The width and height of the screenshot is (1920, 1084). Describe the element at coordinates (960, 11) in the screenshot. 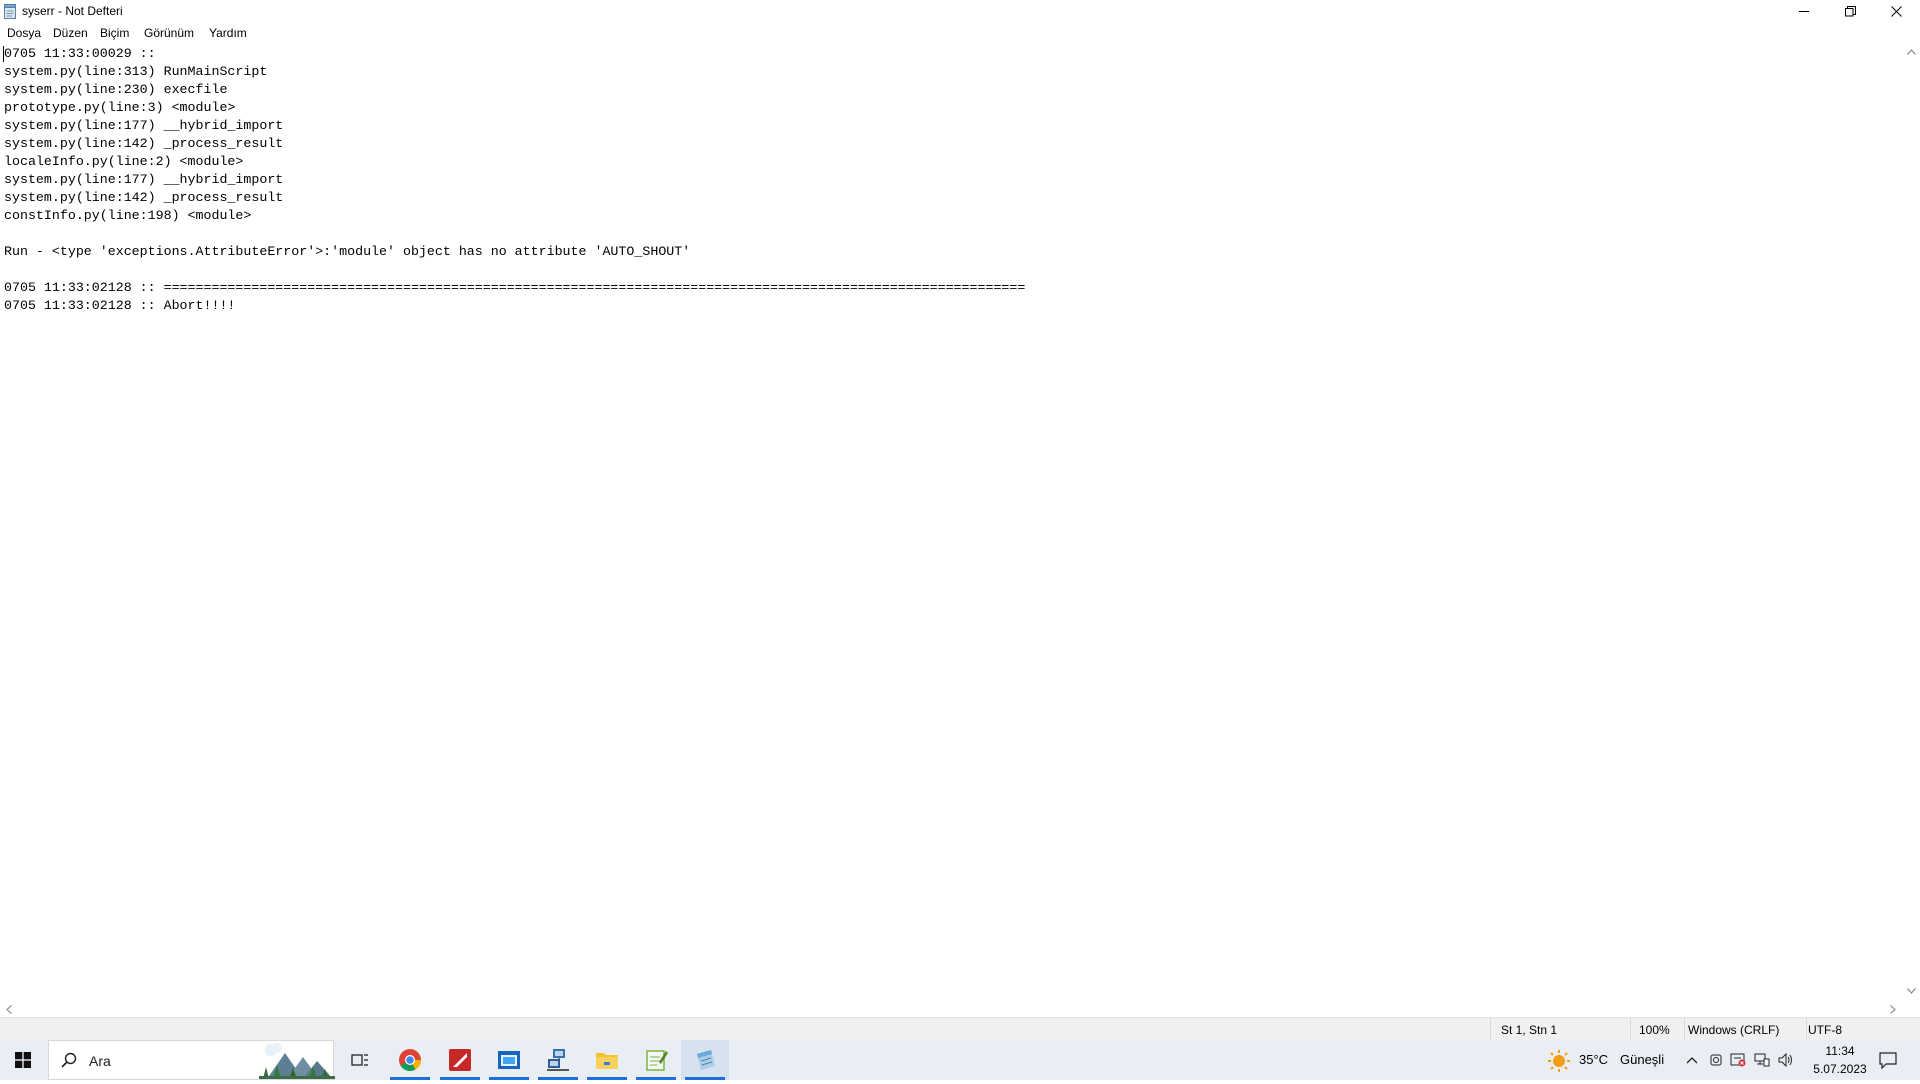

I see `title-bar: syserr - Not Defteri` at that location.